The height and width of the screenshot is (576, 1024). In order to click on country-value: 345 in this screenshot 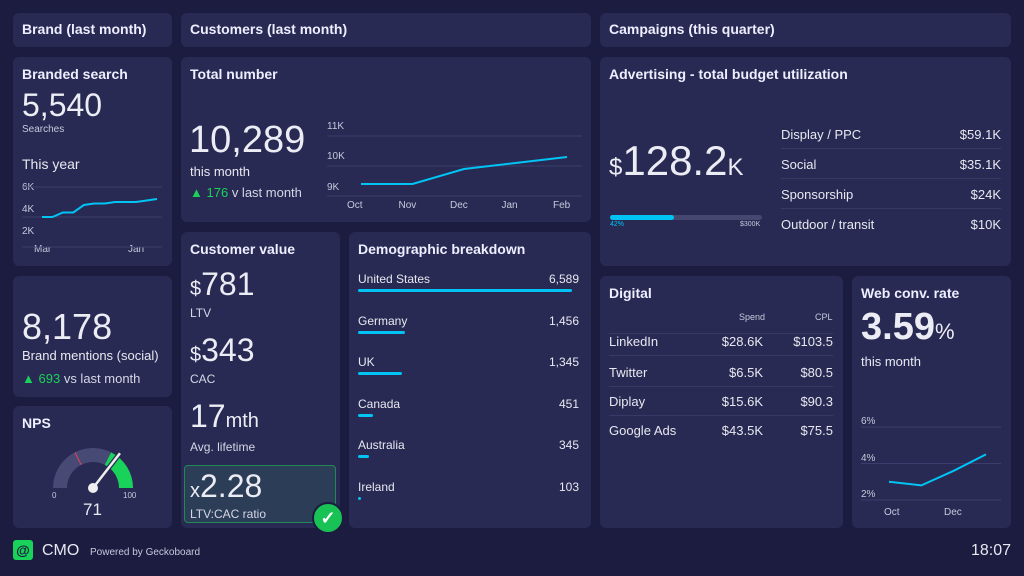, I will do `click(568, 445)`.